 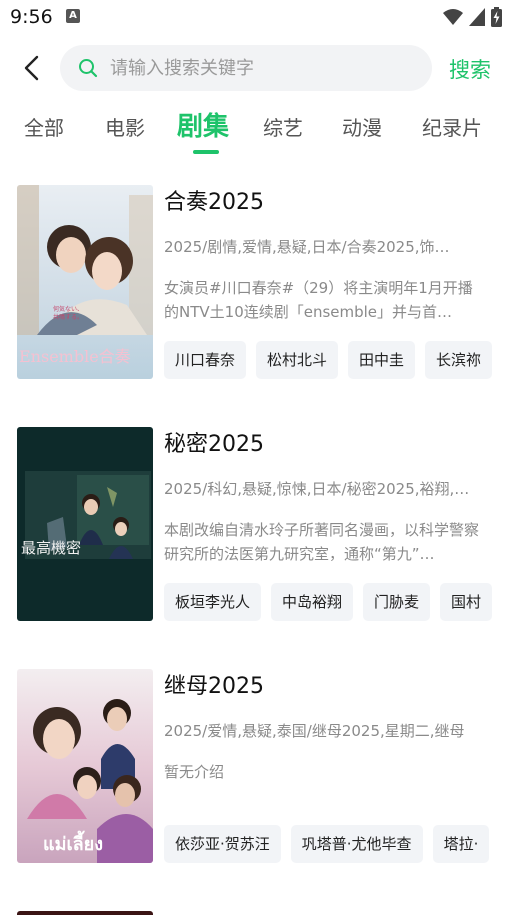 I want to click on wifi-icon, so click(x=453, y=17).